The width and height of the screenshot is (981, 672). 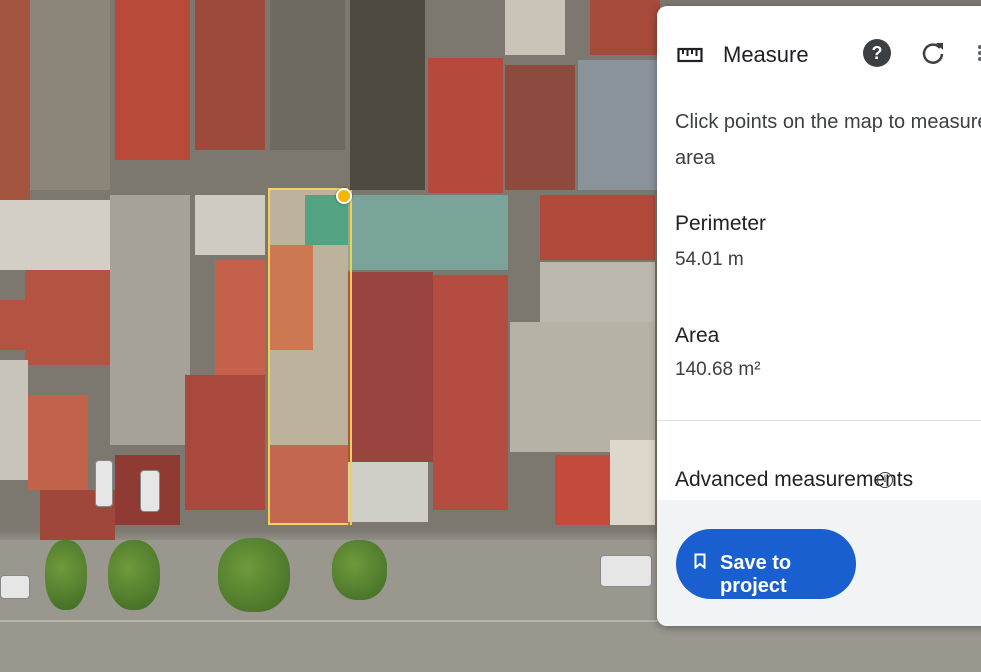 I want to click on area-value: 140.68 m², so click(x=718, y=369).